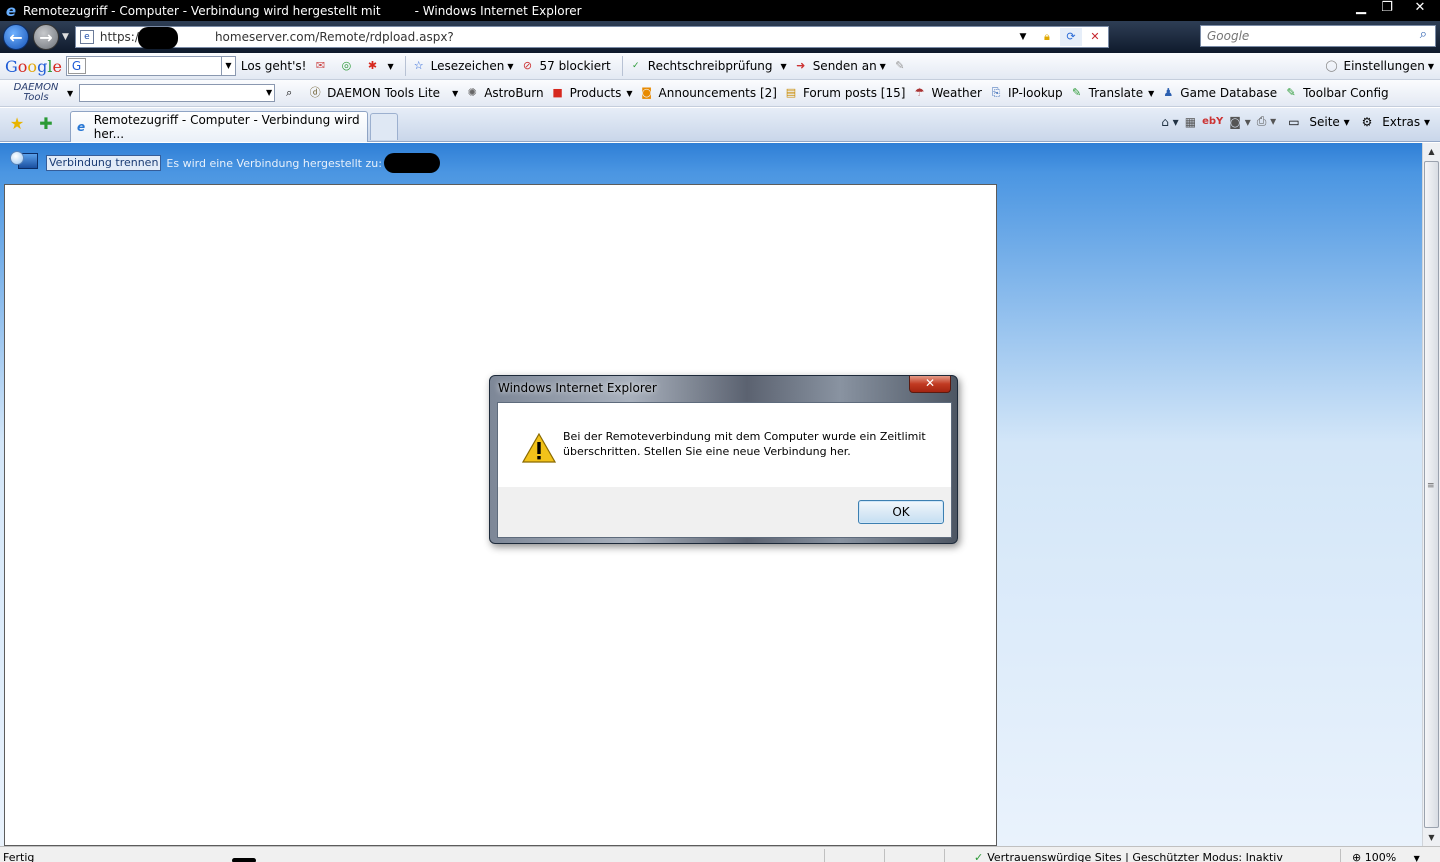 The width and height of the screenshot is (1440, 862). Describe the element at coordinates (944, 855) in the screenshot. I see `status-divider` at that location.